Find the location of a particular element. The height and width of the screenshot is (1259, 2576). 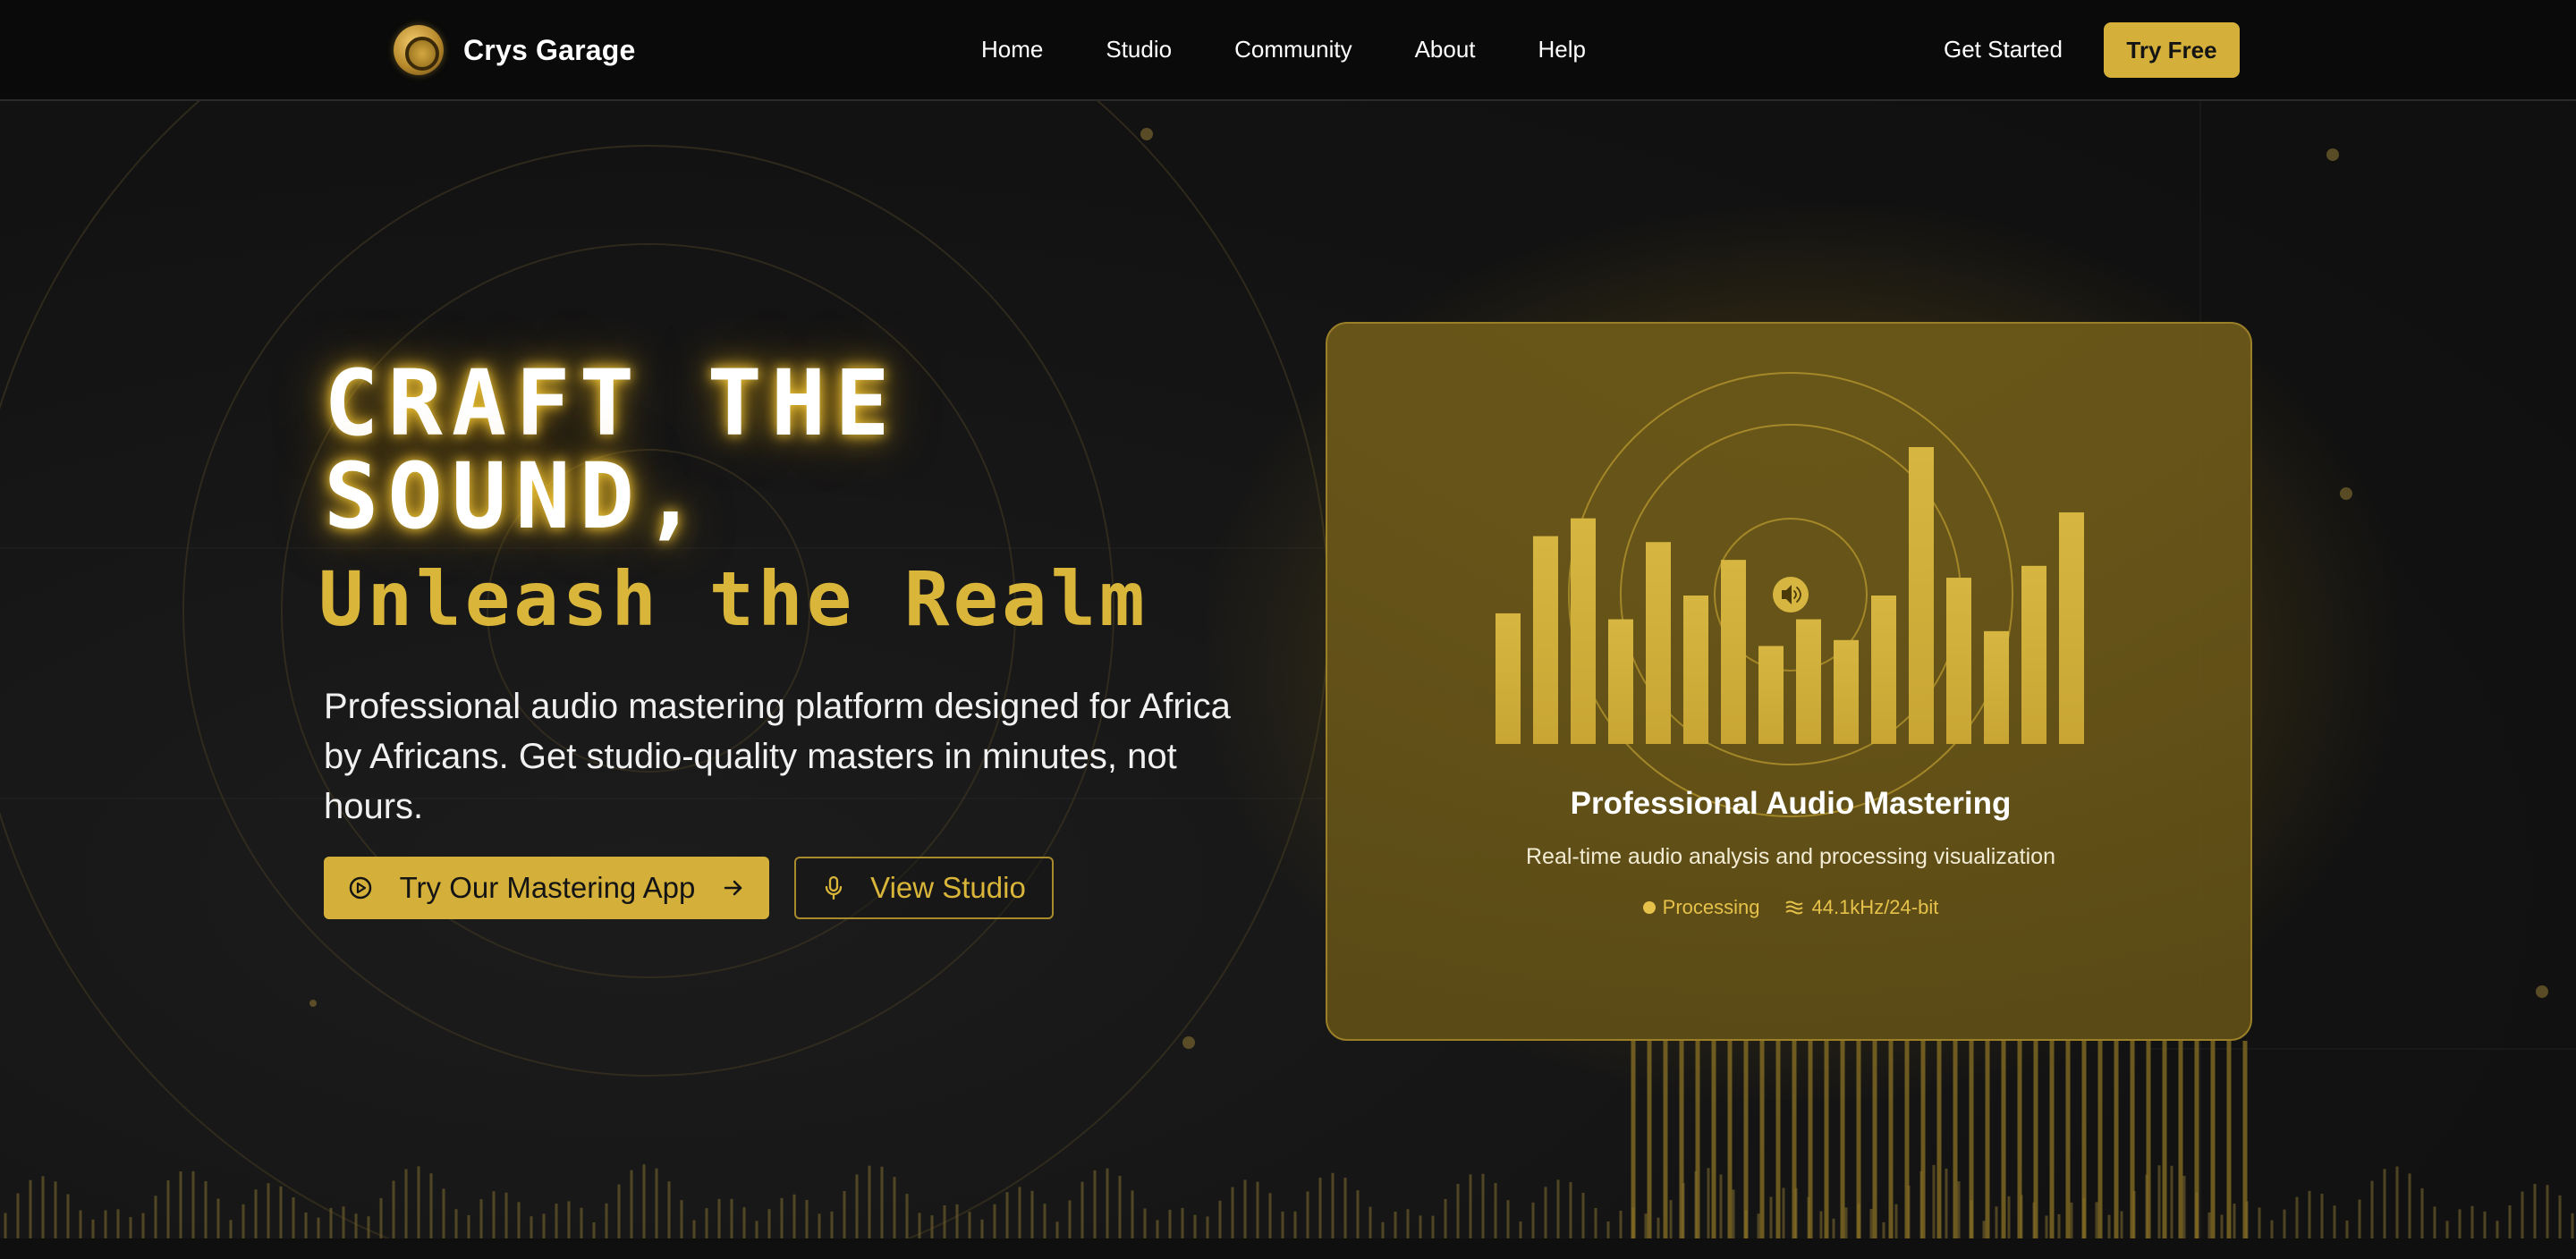

try-mastering-app-label: Try Our Mastering App is located at coordinates (547, 887).